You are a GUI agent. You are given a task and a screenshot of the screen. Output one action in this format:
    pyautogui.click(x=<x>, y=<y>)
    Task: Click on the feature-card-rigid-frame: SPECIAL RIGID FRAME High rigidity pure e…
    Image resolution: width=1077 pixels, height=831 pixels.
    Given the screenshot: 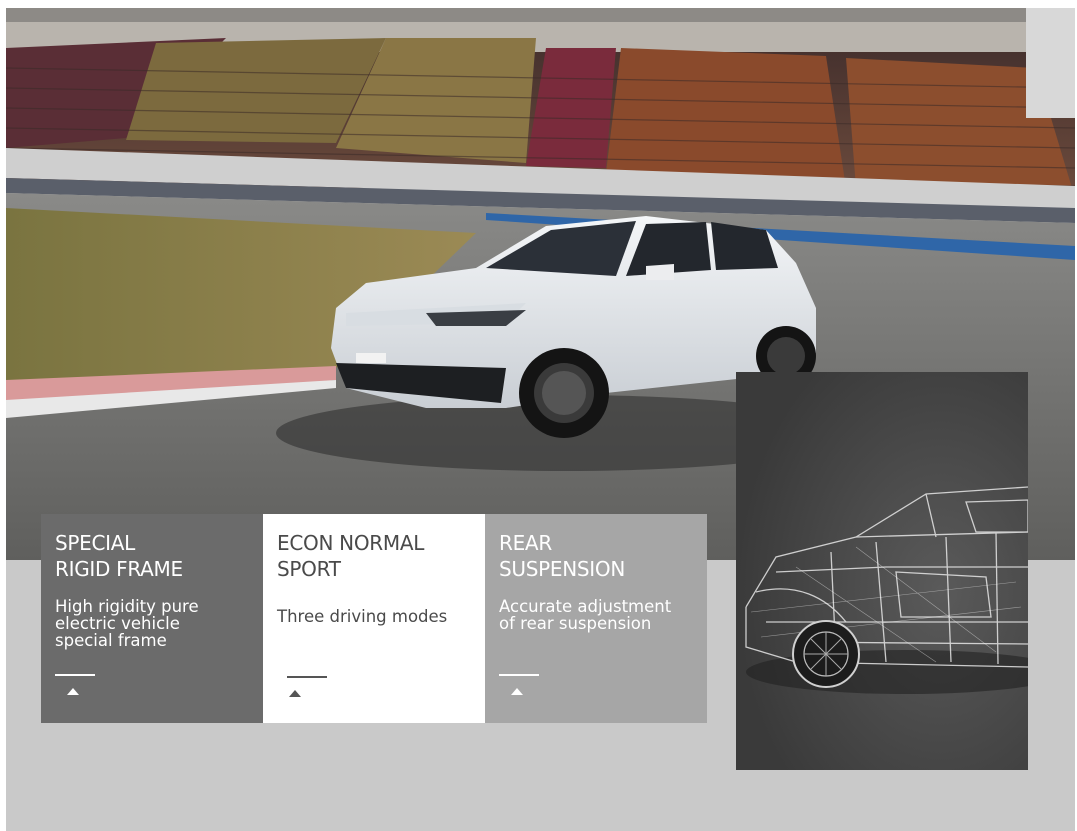 What is the action you would take?
    pyautogui.click(x=152, y=618)
    